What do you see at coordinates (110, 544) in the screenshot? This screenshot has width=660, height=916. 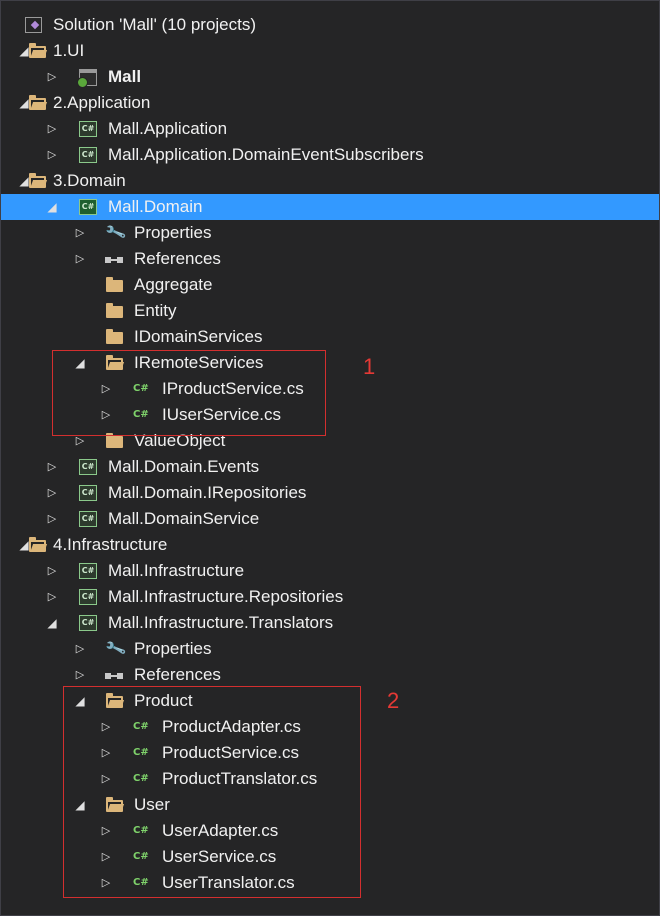 I see `tree-item-label: 4.Infrastructure` at bounding box center [110, 544].